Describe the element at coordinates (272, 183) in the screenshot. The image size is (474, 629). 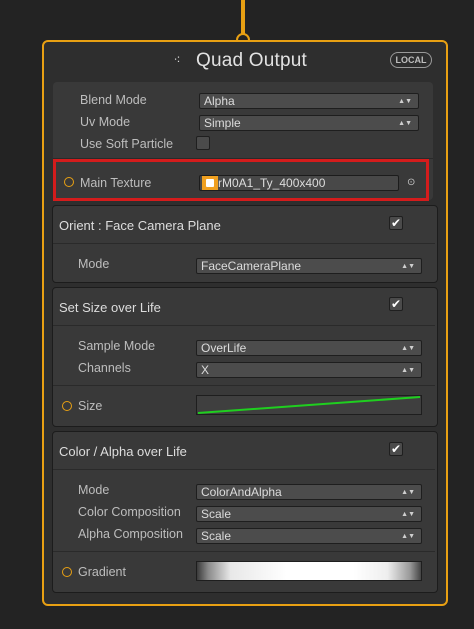
I see `main-texture-value: rM0A1_Ty_400x400` at that location.